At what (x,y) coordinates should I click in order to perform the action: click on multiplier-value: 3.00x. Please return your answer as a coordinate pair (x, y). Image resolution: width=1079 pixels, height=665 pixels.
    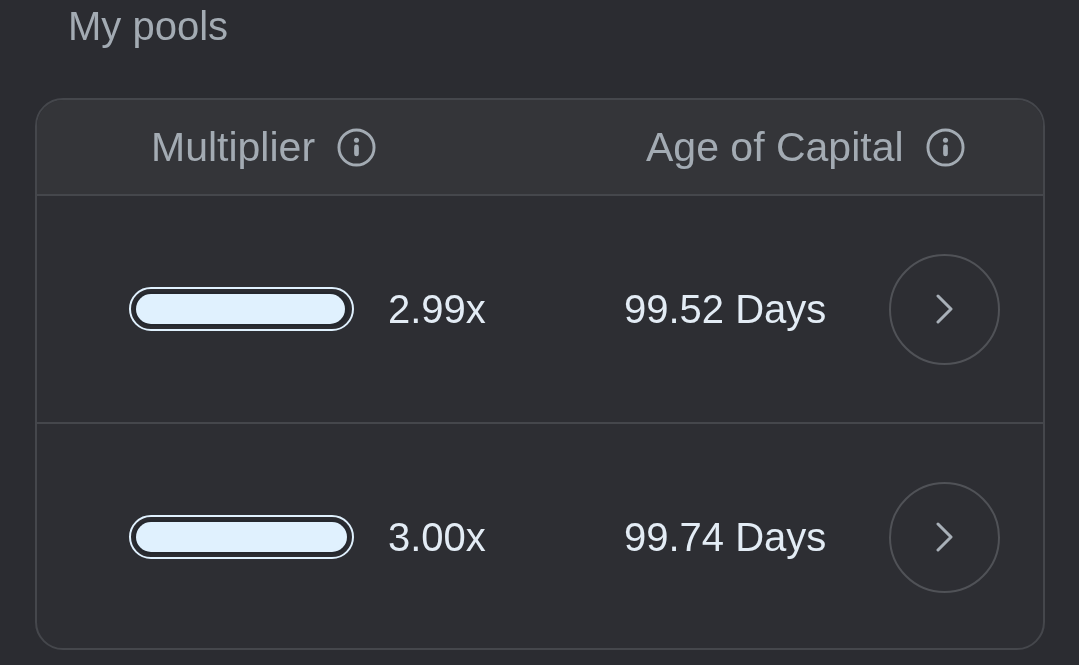
    Looking at the image, I should click on (437, 537).